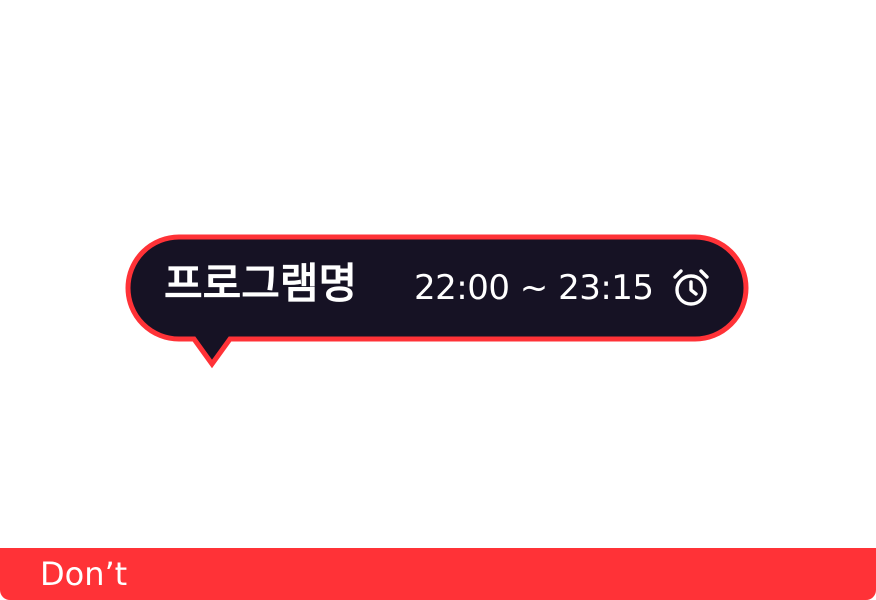 The width and height of the screenshot is (876, 600). I want to click on dont-banner: Don’t, so click(438, 574).